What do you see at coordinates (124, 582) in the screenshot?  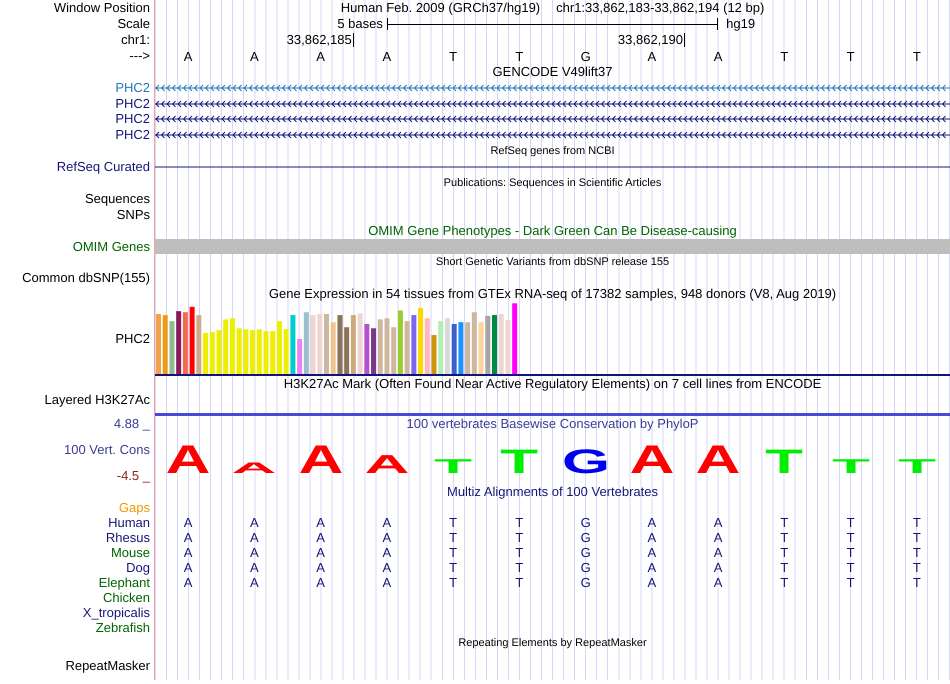 I see `track-label: Elephant` at bounding box center [124, 582].